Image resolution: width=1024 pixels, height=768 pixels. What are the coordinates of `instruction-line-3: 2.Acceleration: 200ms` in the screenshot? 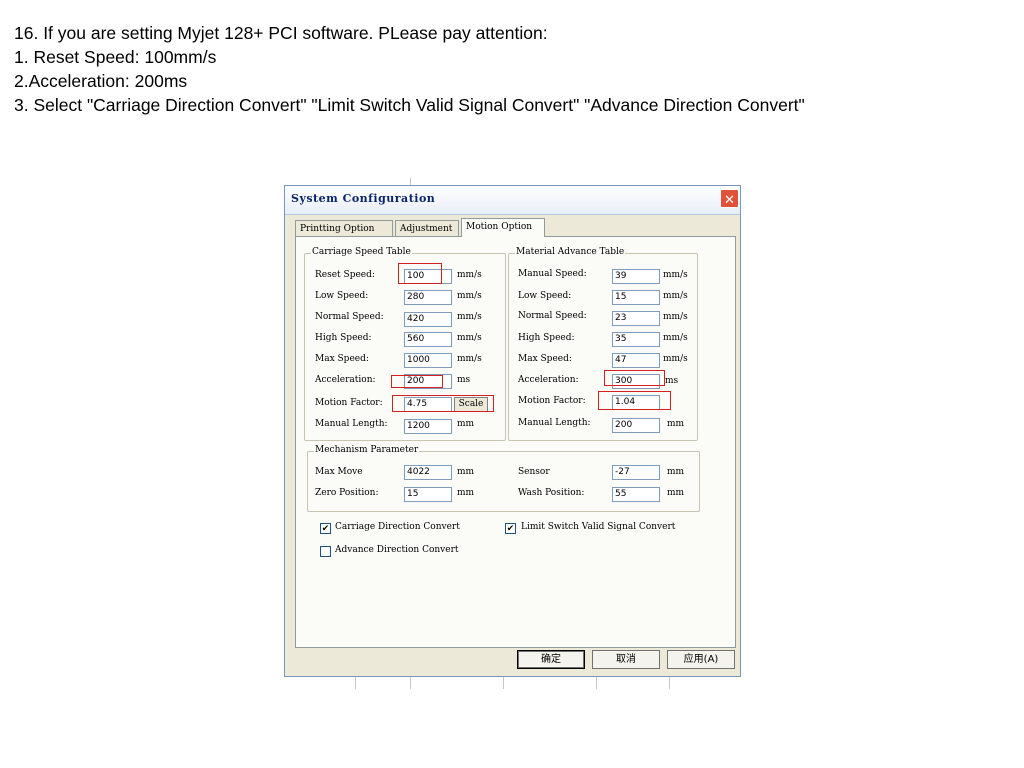 It's located at (101, 81).